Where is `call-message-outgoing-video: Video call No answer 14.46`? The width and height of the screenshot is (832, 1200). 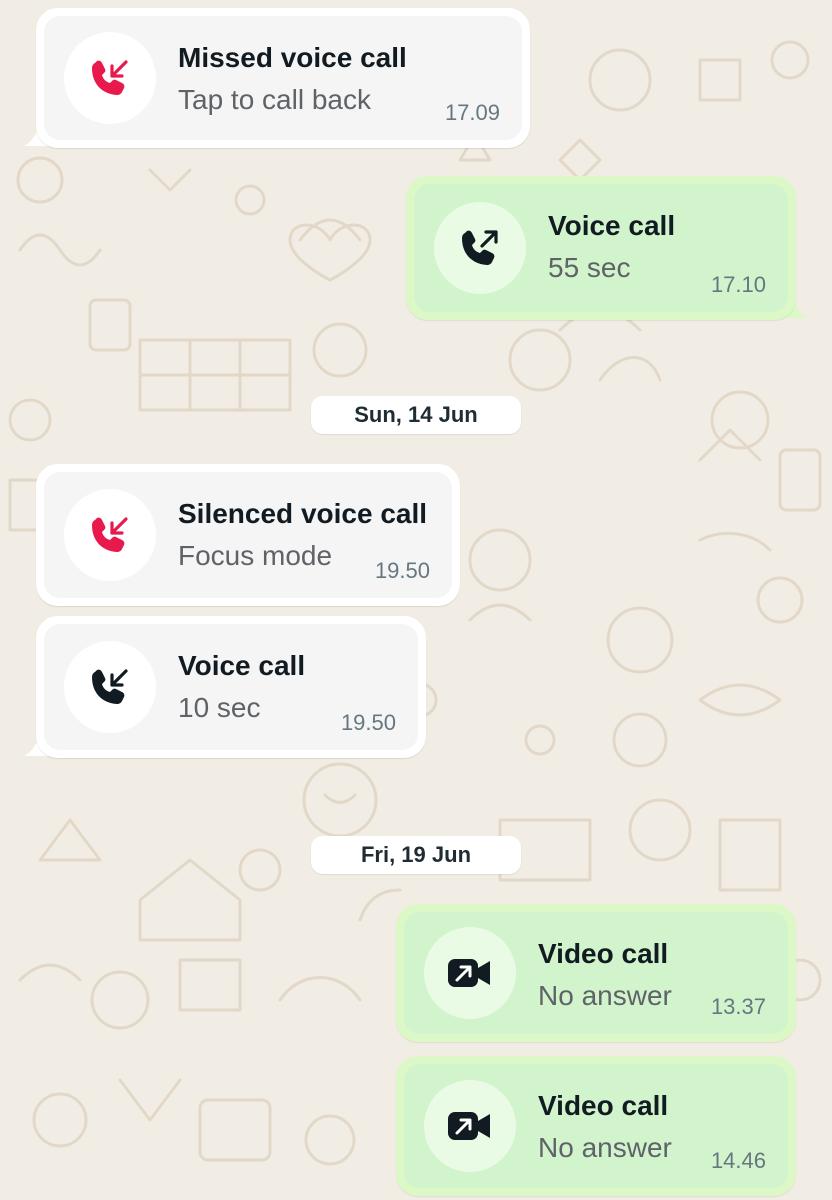 call-message-outgoing-video: Video call No answer 14.46 is located at coordinates (596, 1126).